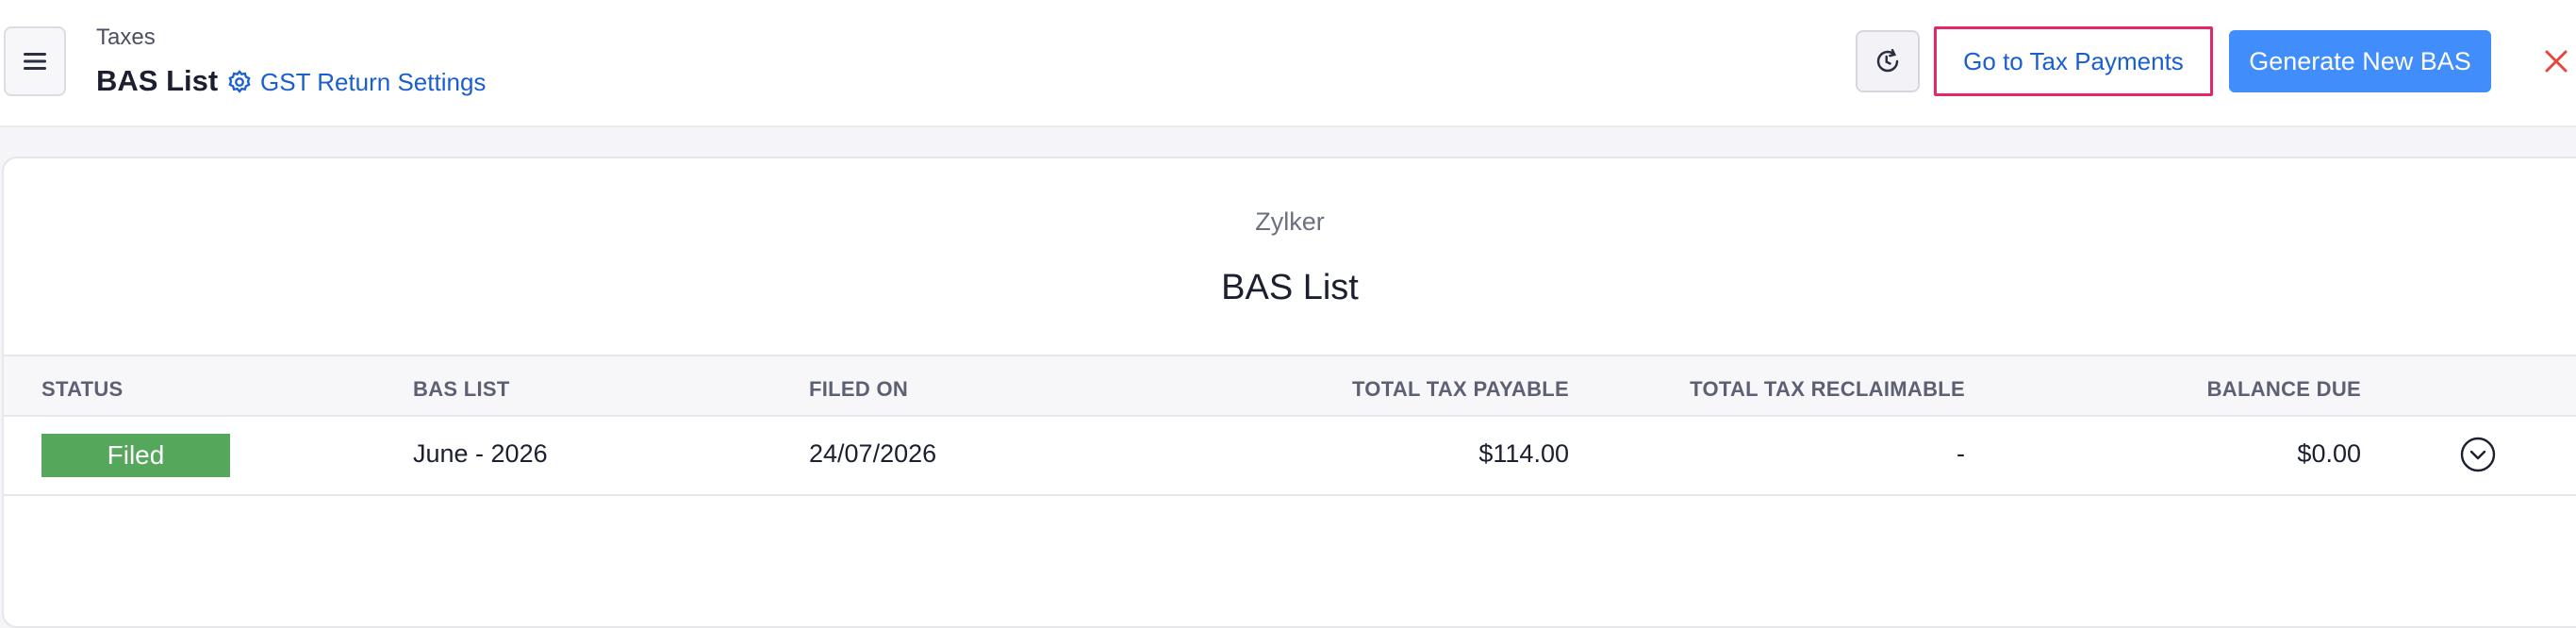 This screenshot has width=2576, height=628. I want to click on cell-filed-on: 24/07/2026, so click(873, 454).